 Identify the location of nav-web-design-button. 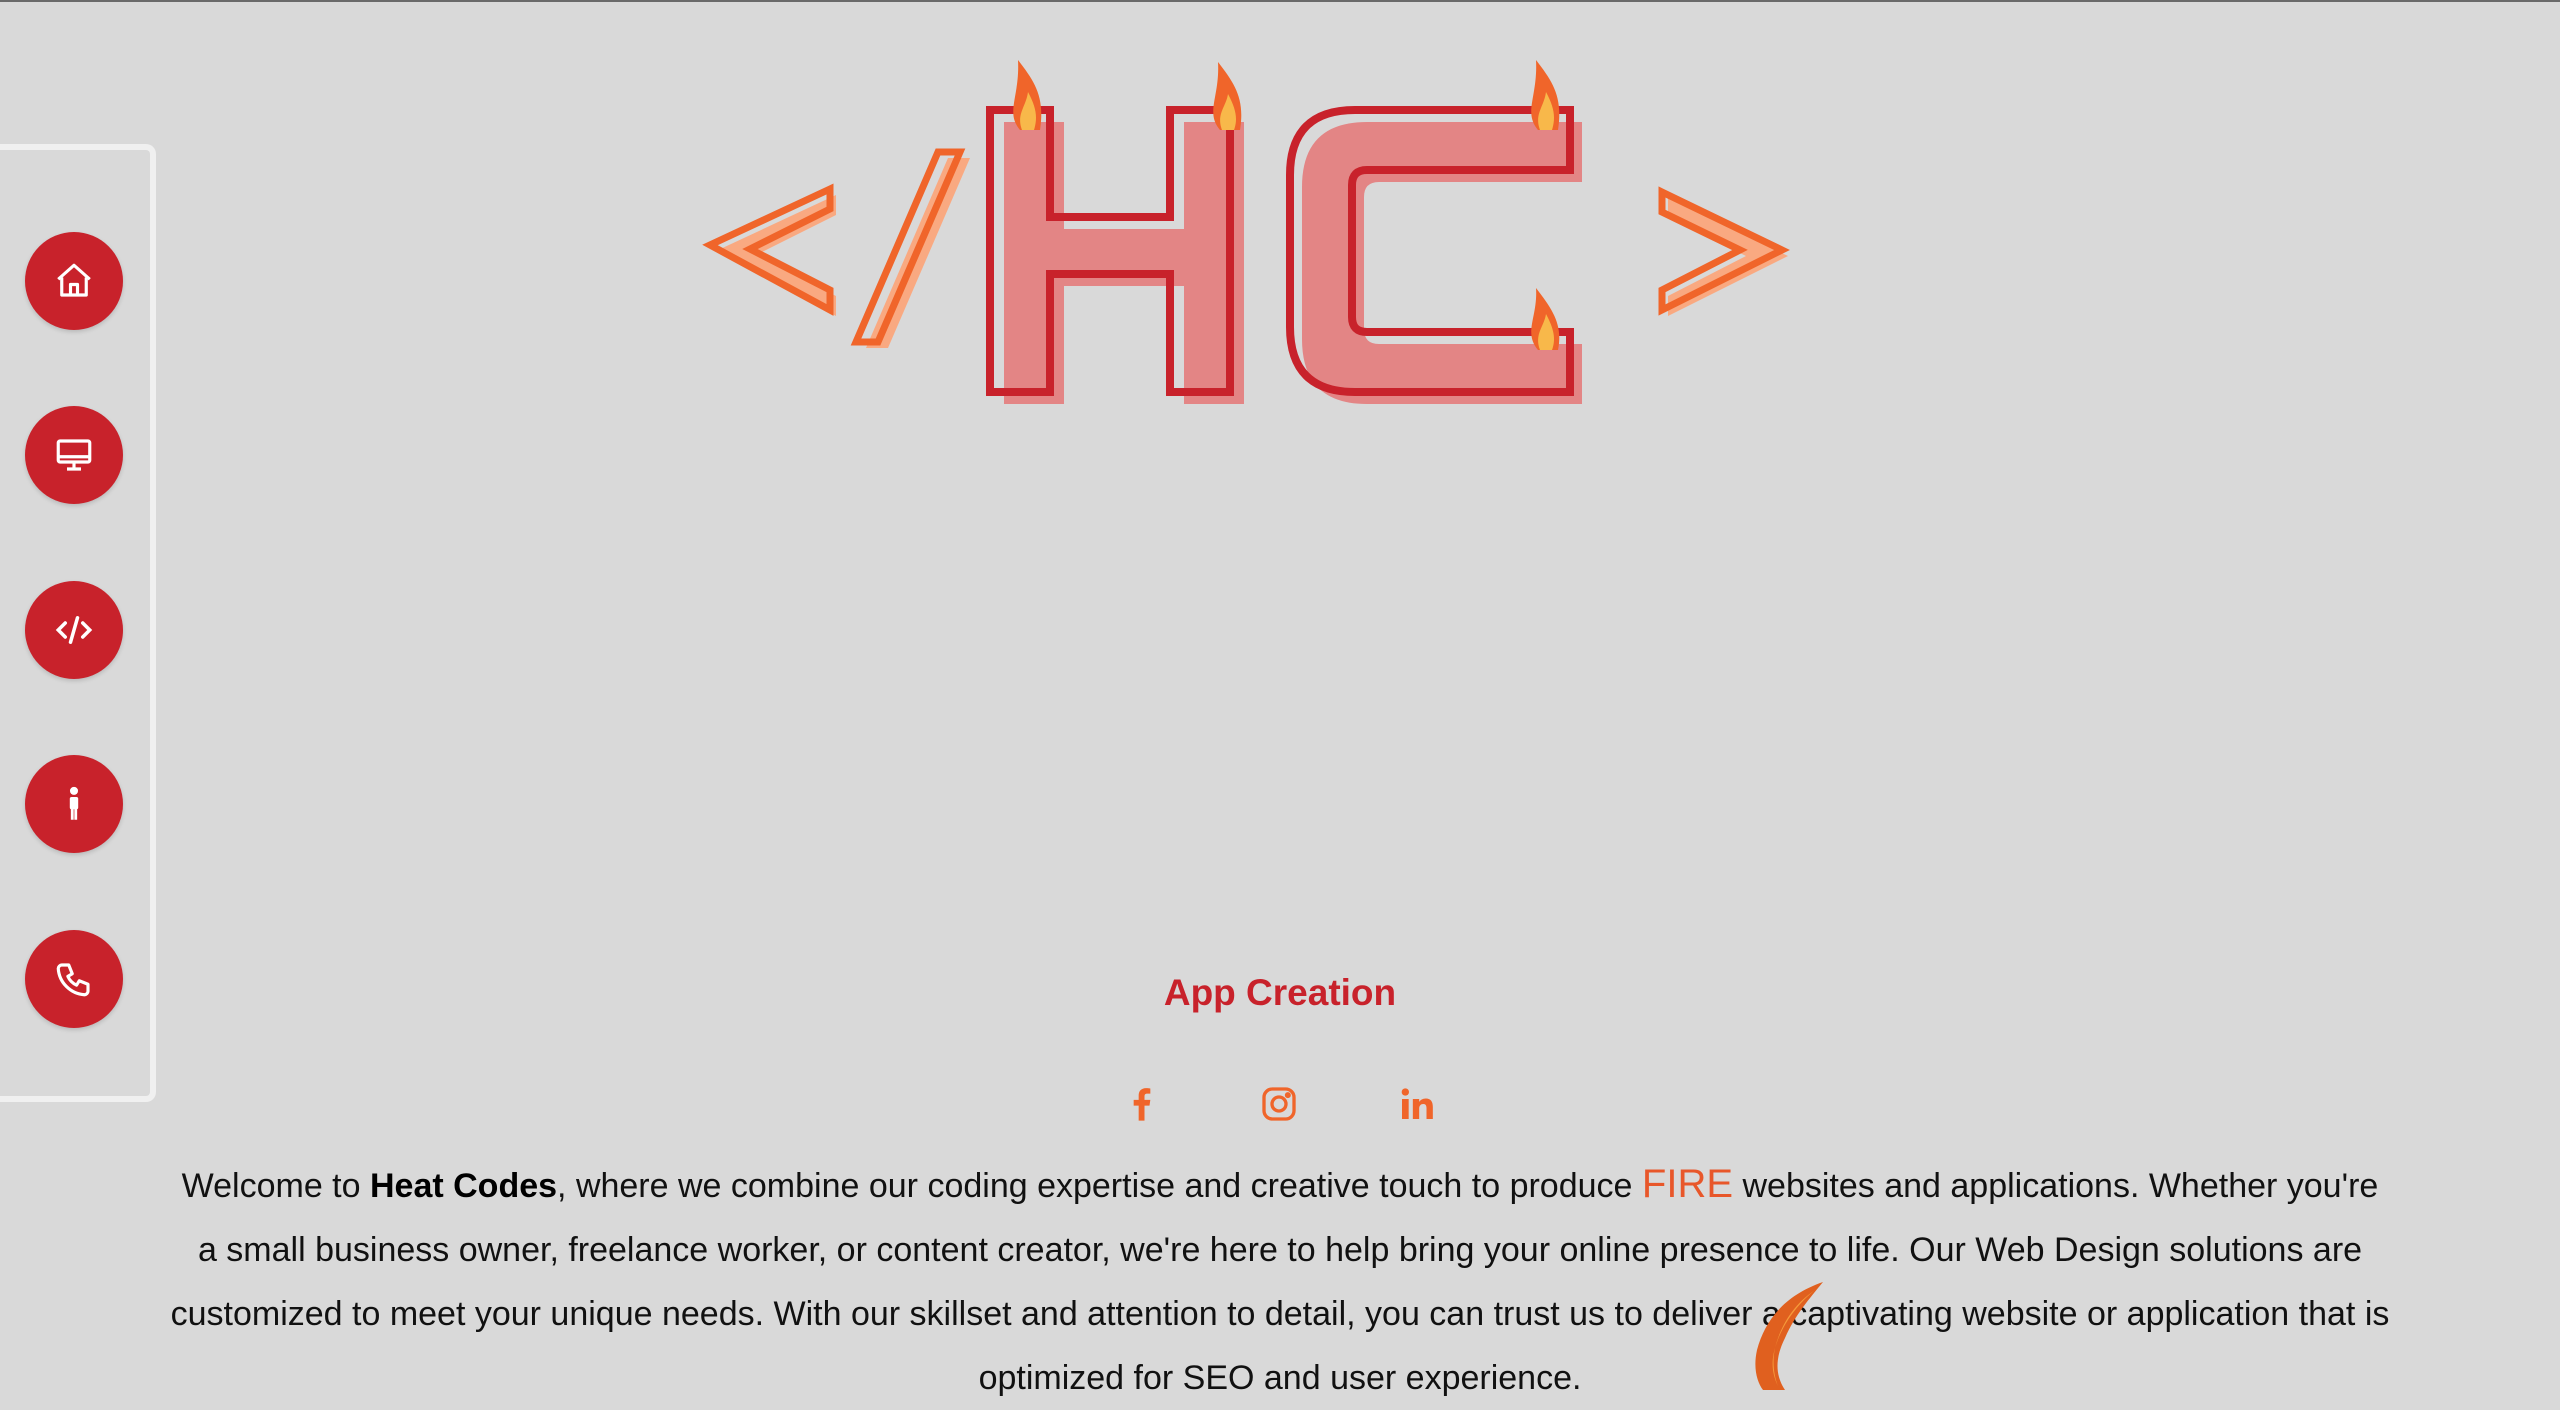
(74, 455).